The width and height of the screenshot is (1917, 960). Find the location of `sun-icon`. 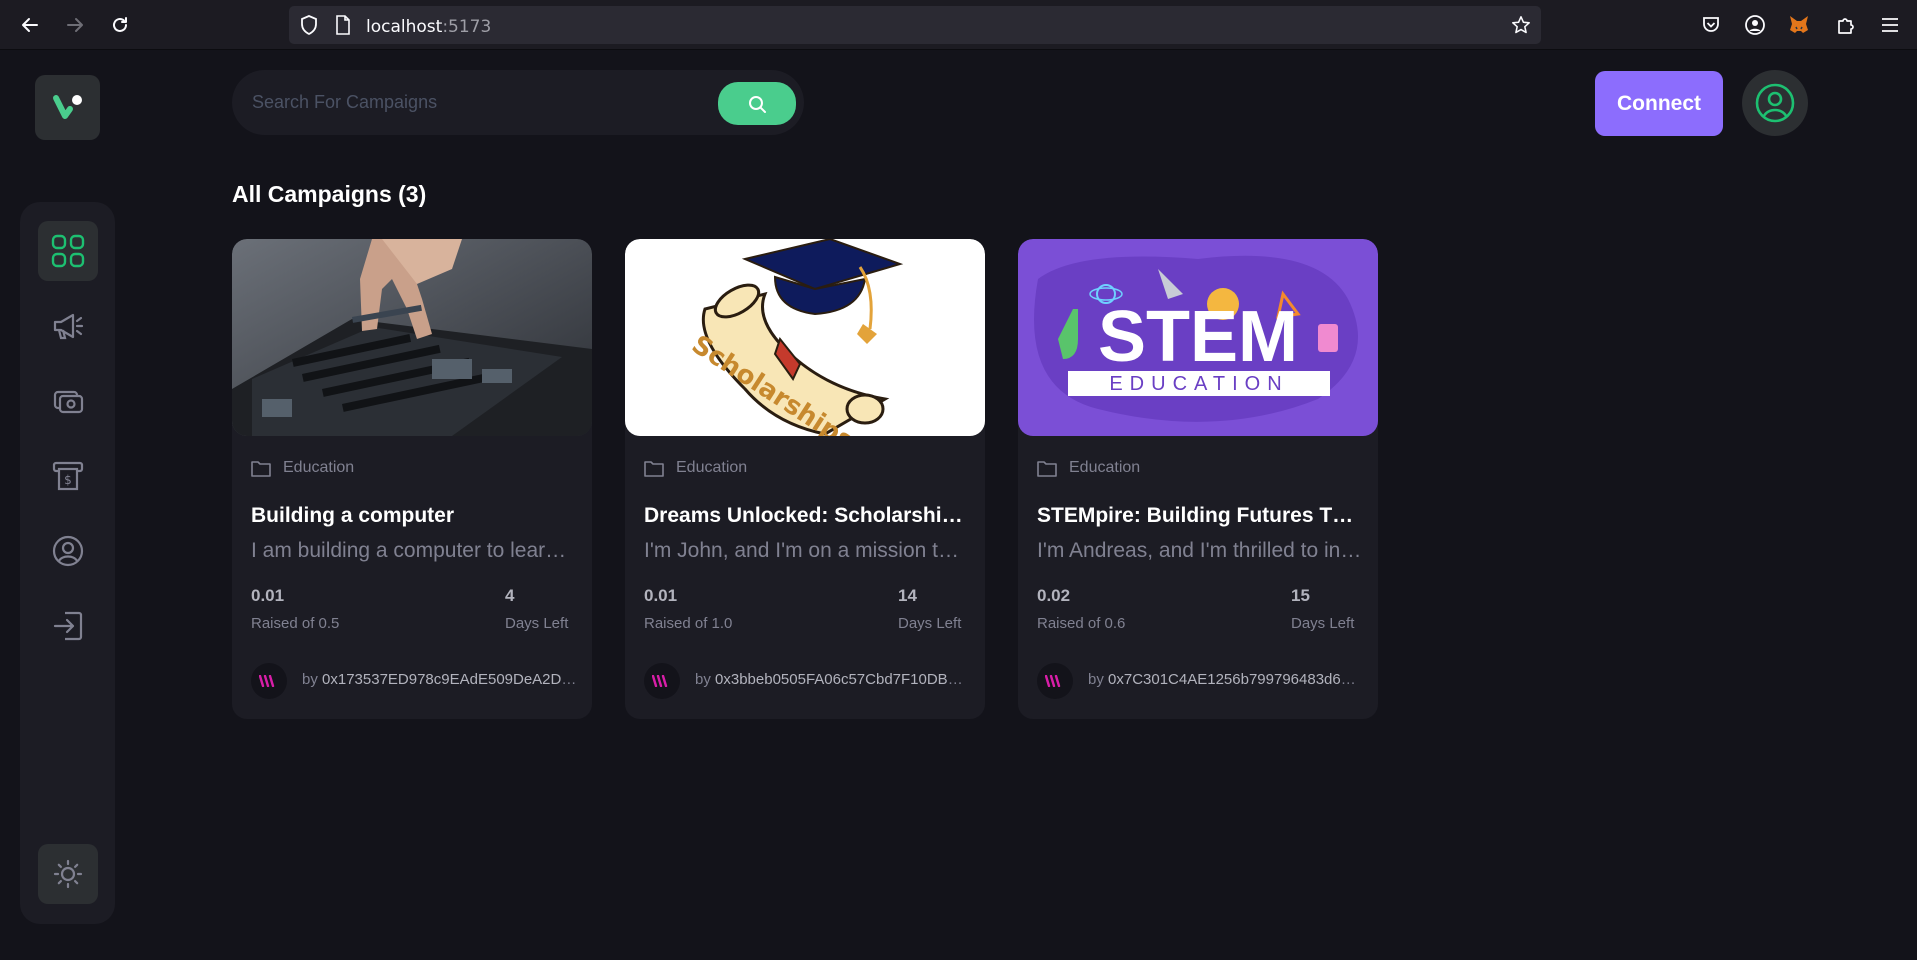

sun-icon is located at coordinates (68, 874).